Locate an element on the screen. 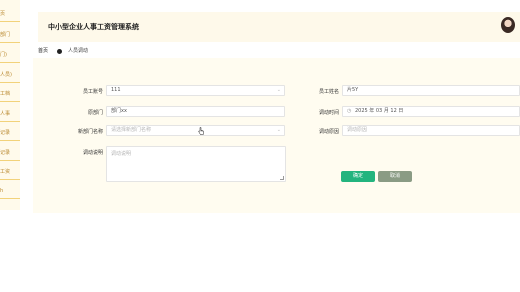 The height and width of the screenshot is (292, 520). dept-value: 部门xx is located at coordinates (119, 111).